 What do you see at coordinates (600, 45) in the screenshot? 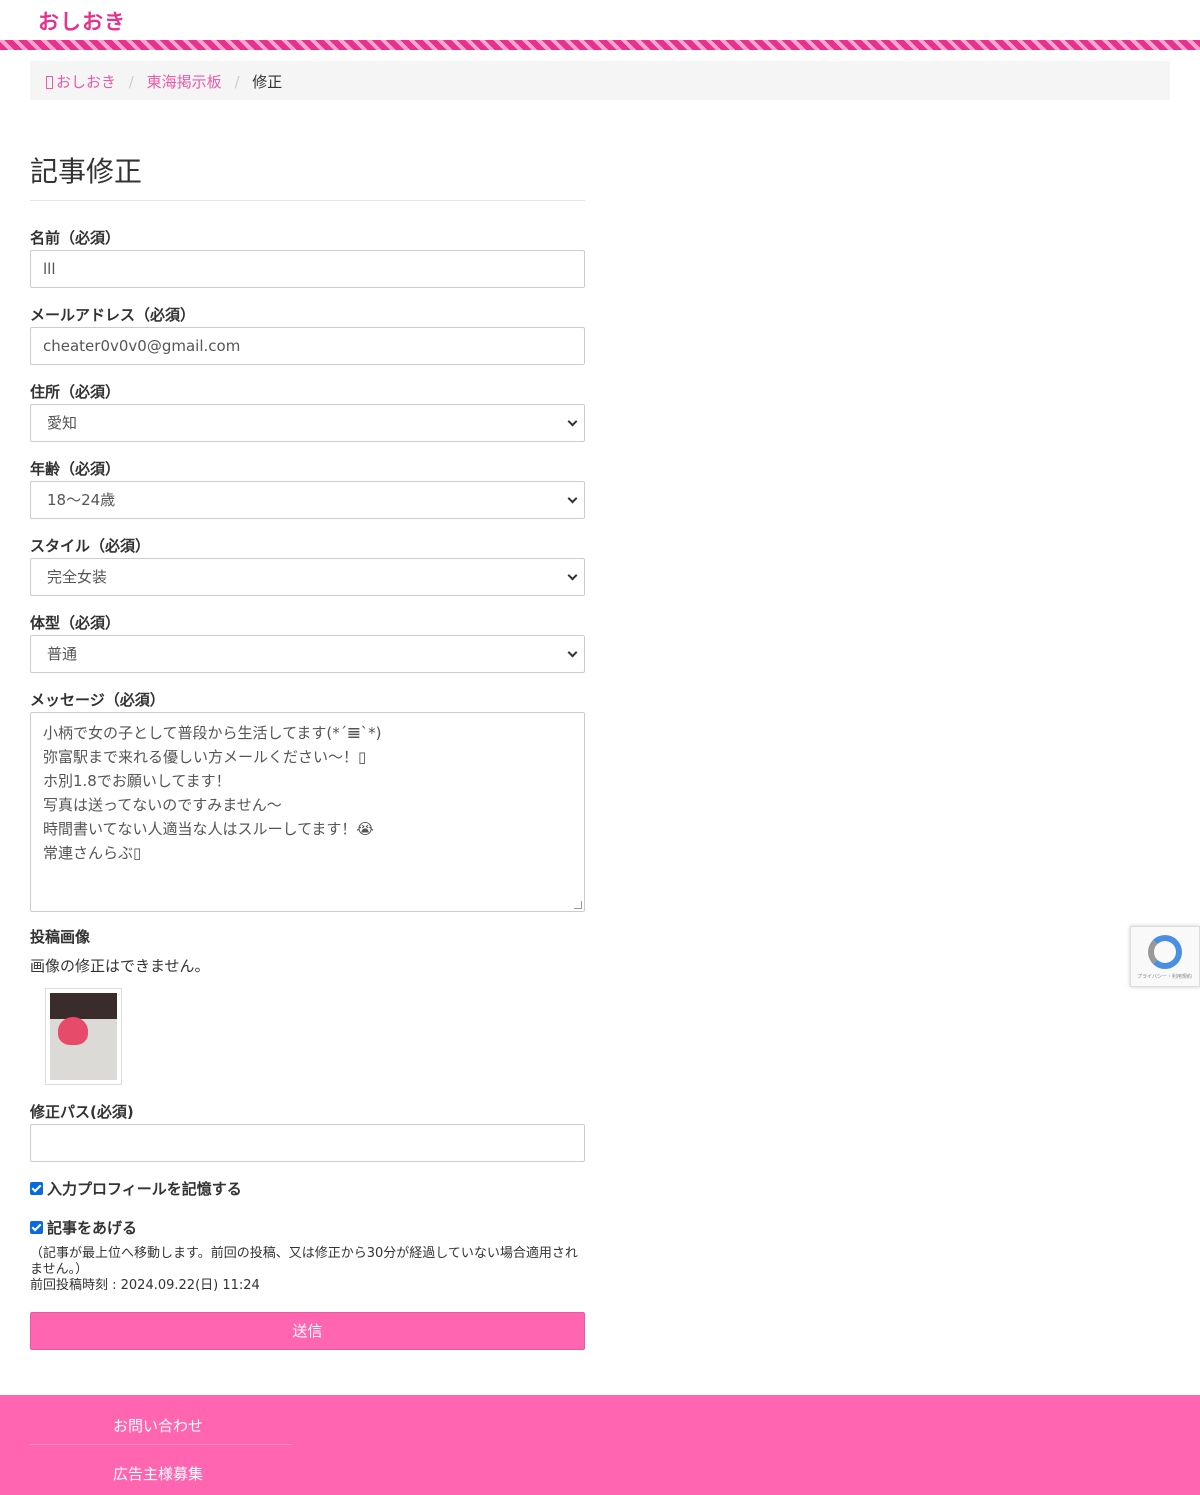
I see `header-stripe` at bounding box center [600, 45].